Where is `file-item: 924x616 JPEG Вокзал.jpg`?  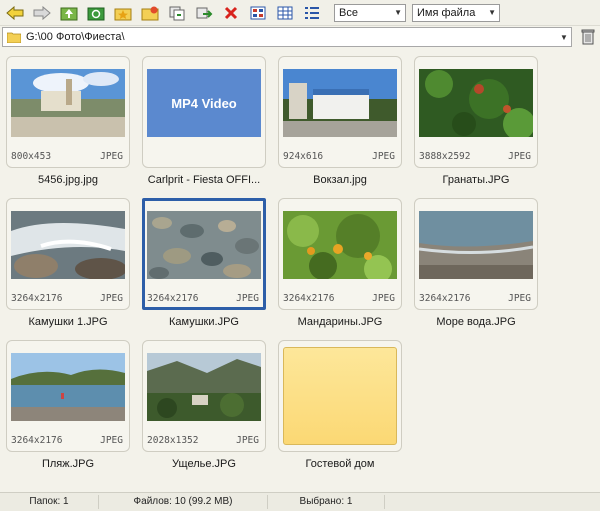
file-item: 924x616 JPEG Вокзал.jpg is located at coordinates (342, 121).